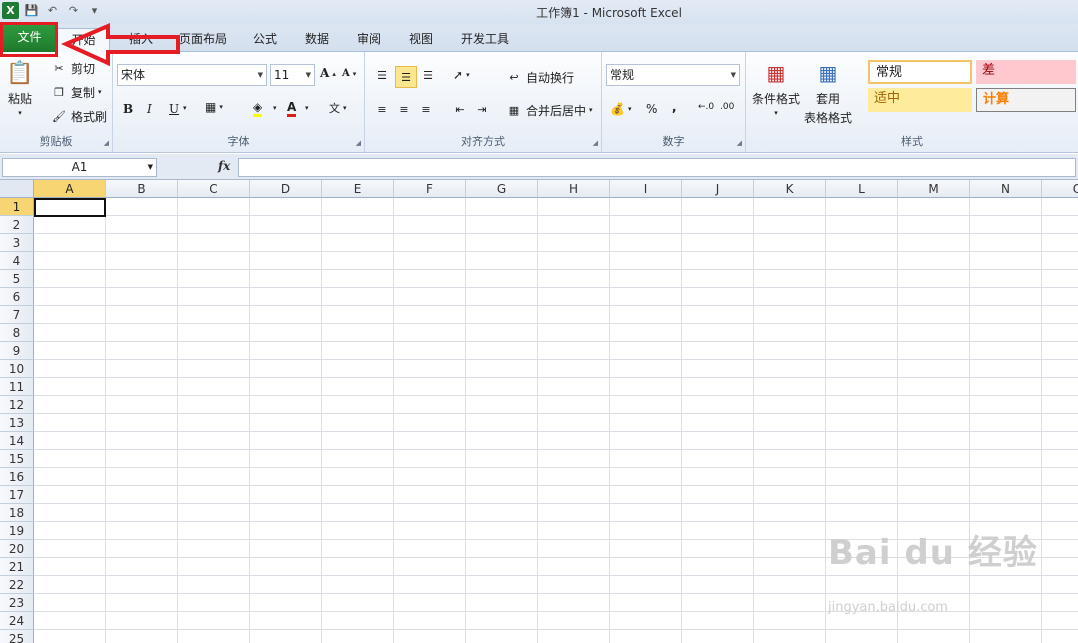 The width and height of the screenshot is (1078, 643). Describe the element at coordinates (317, 40) in the screenshot. I see `tab-data: 数据` at that location.